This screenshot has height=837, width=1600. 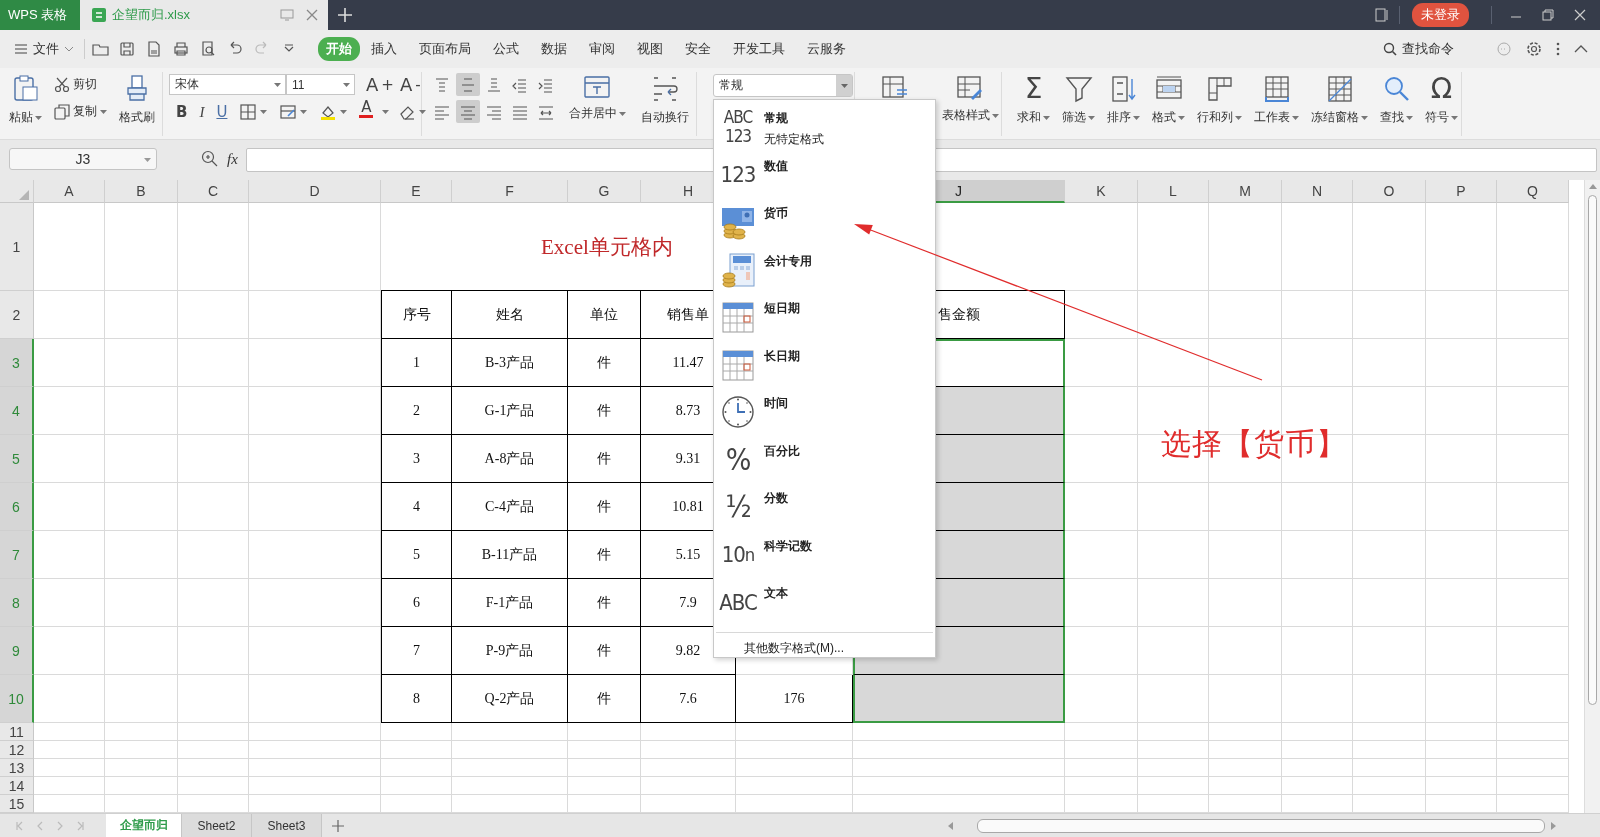 What do you see at coordinates (416, 459) in the screenshot?
I see `table-cell: 3` at bounding box center [416, 459].